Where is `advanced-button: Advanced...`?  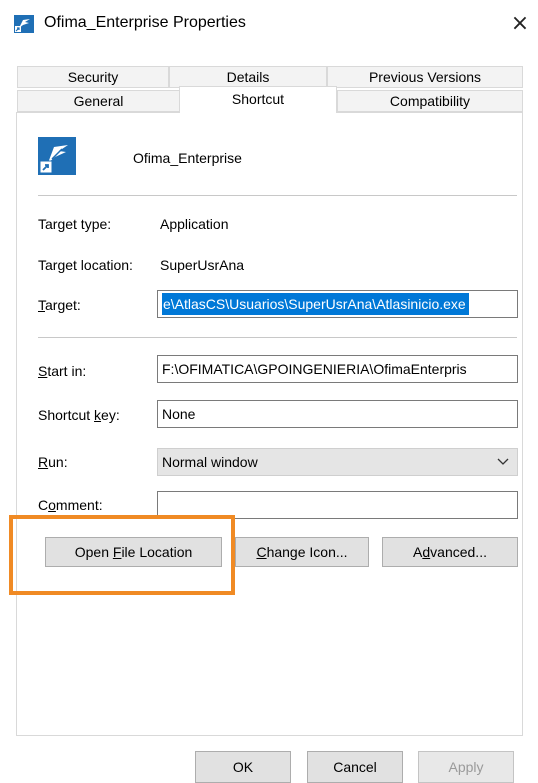
advanced-button: Advanced... is located at coordinates (450, 552).